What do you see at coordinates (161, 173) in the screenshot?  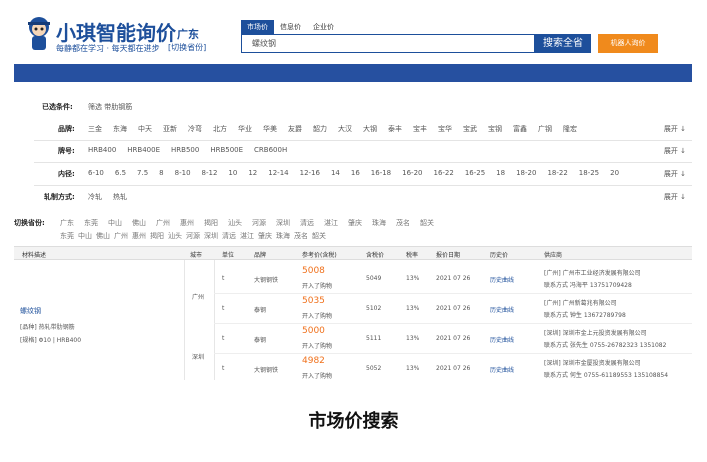 I see `spec-option: 8` at bounding box center [161, 173].